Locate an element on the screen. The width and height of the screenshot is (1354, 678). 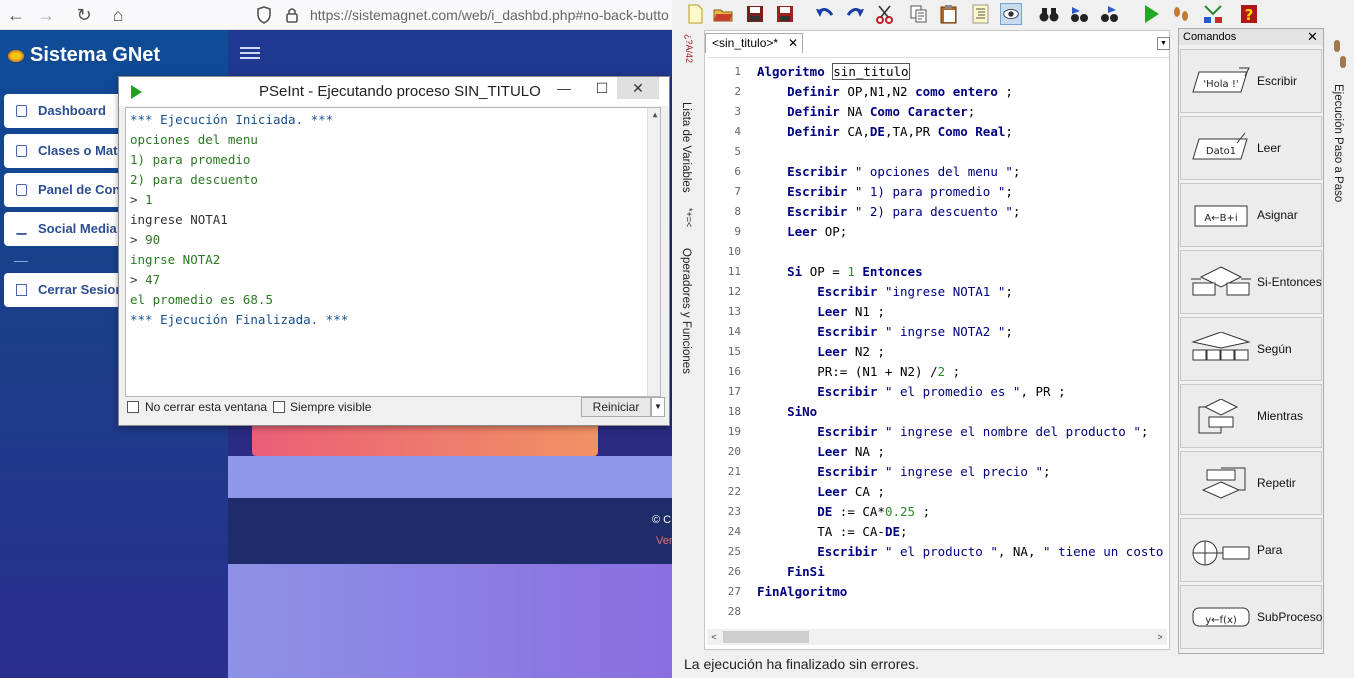
save-as-icon is located at coordinates (785, 14).